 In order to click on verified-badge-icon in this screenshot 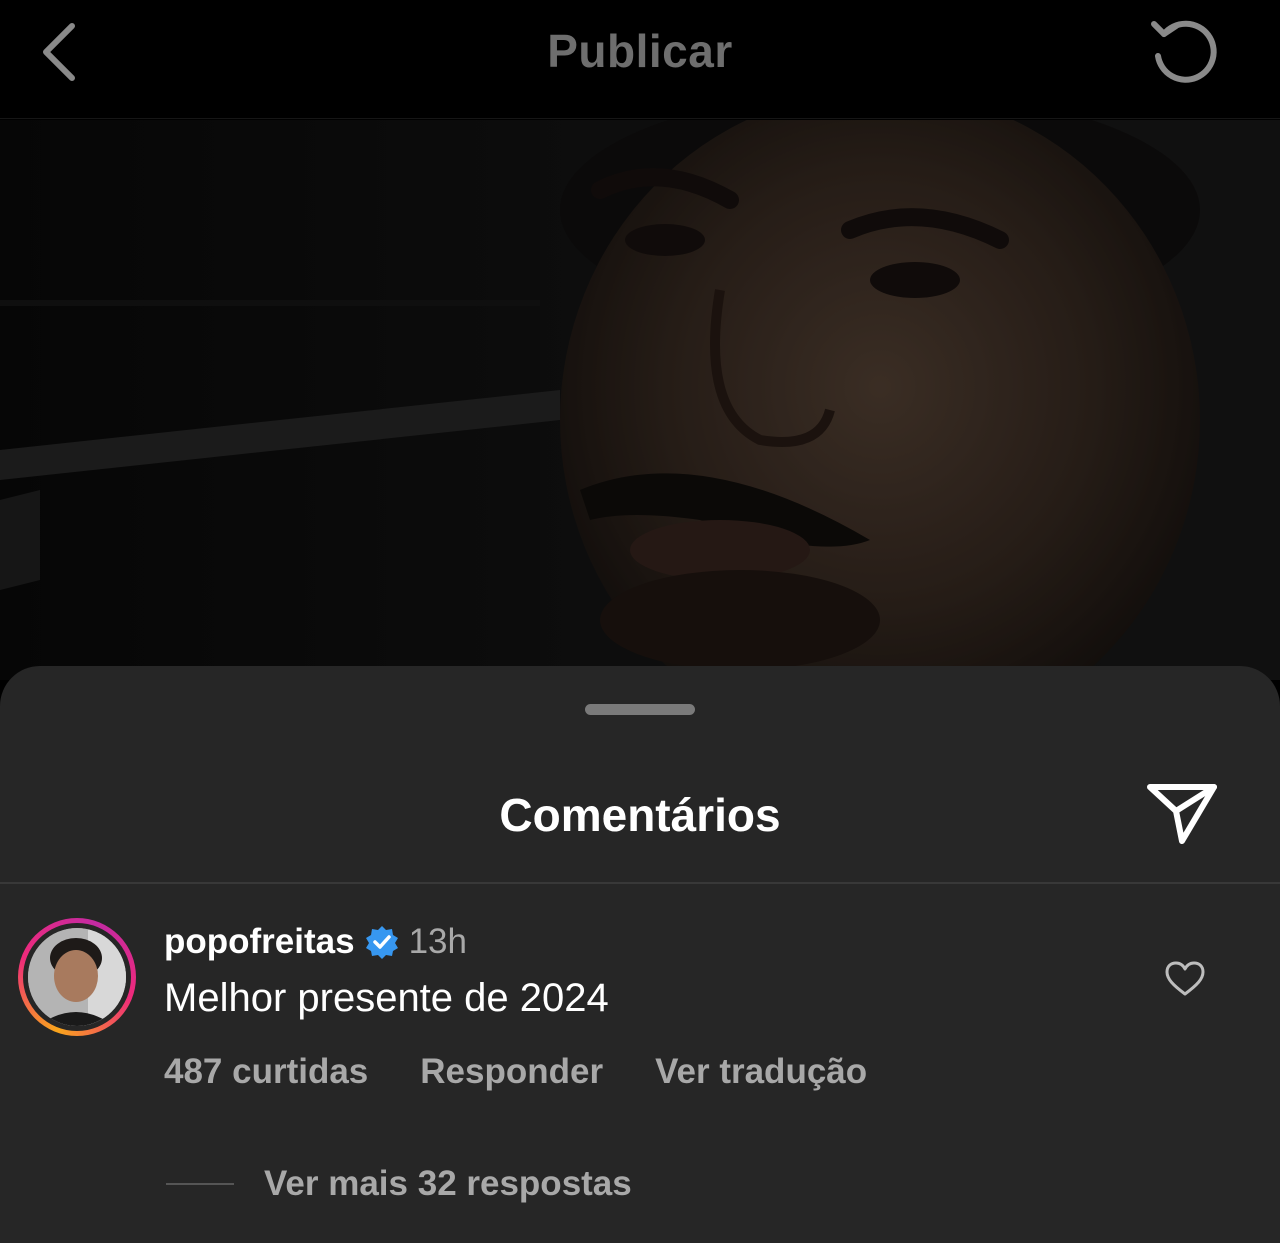, I will do `click(381, 942)`.